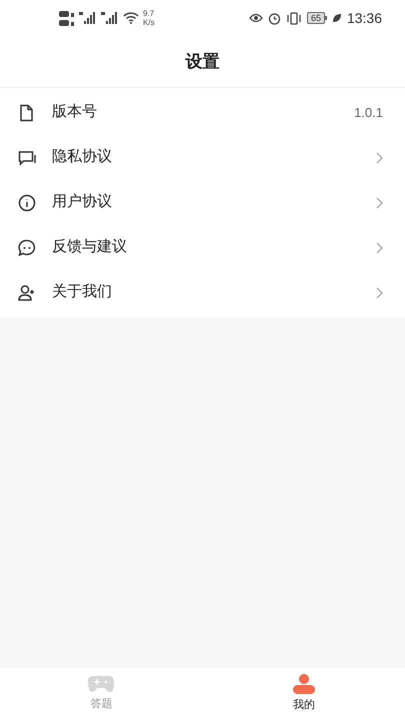 This screenshot has height=720, width=405. I want to click on item-label: 版本号, so click(75, 112).